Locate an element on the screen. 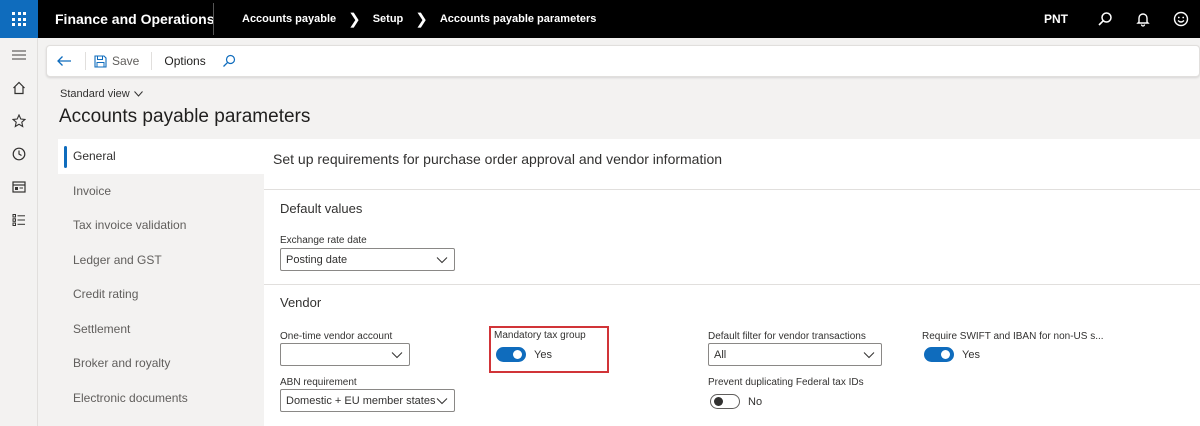  breadcrumb-item-accounts-payable: Accounts payable is located at coordinates (289, 19).